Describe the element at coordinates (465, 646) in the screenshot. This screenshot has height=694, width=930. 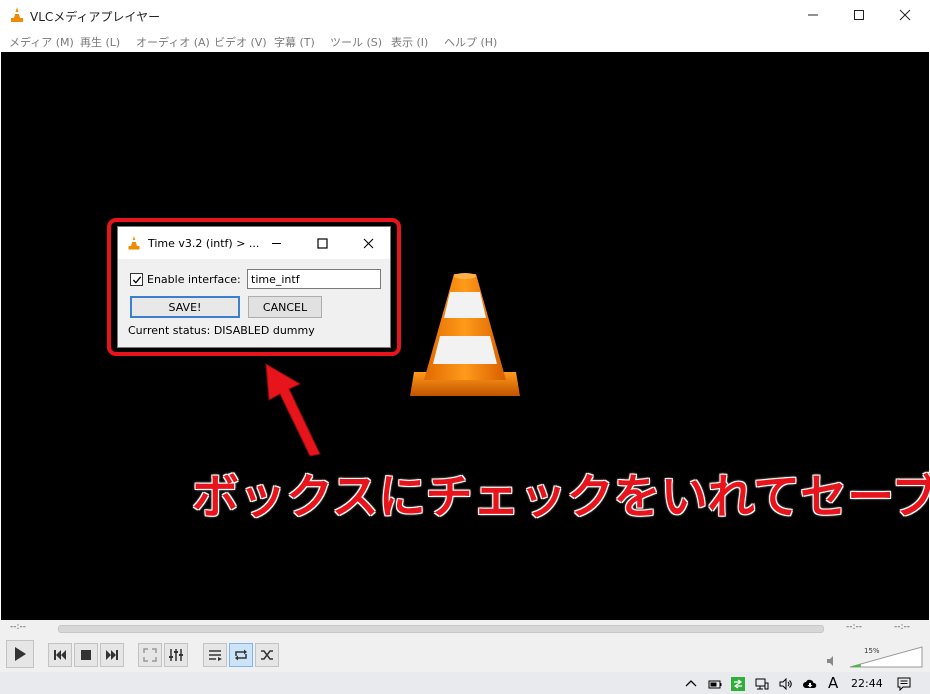
I see `player-controls: --:-- --:-- --:-- 15%` at that location.